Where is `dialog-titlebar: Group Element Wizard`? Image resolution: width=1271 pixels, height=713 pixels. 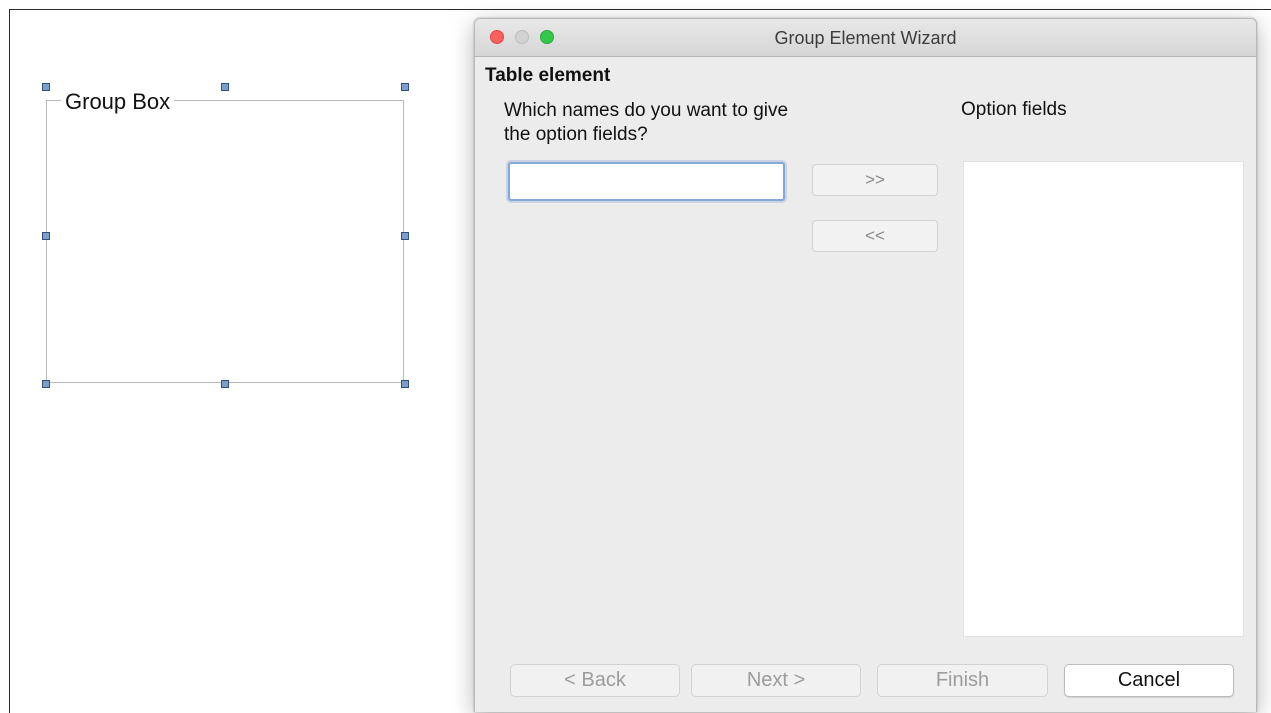 dialog-titlebar: Group Element Wizard is located at coordinates (865, 38).